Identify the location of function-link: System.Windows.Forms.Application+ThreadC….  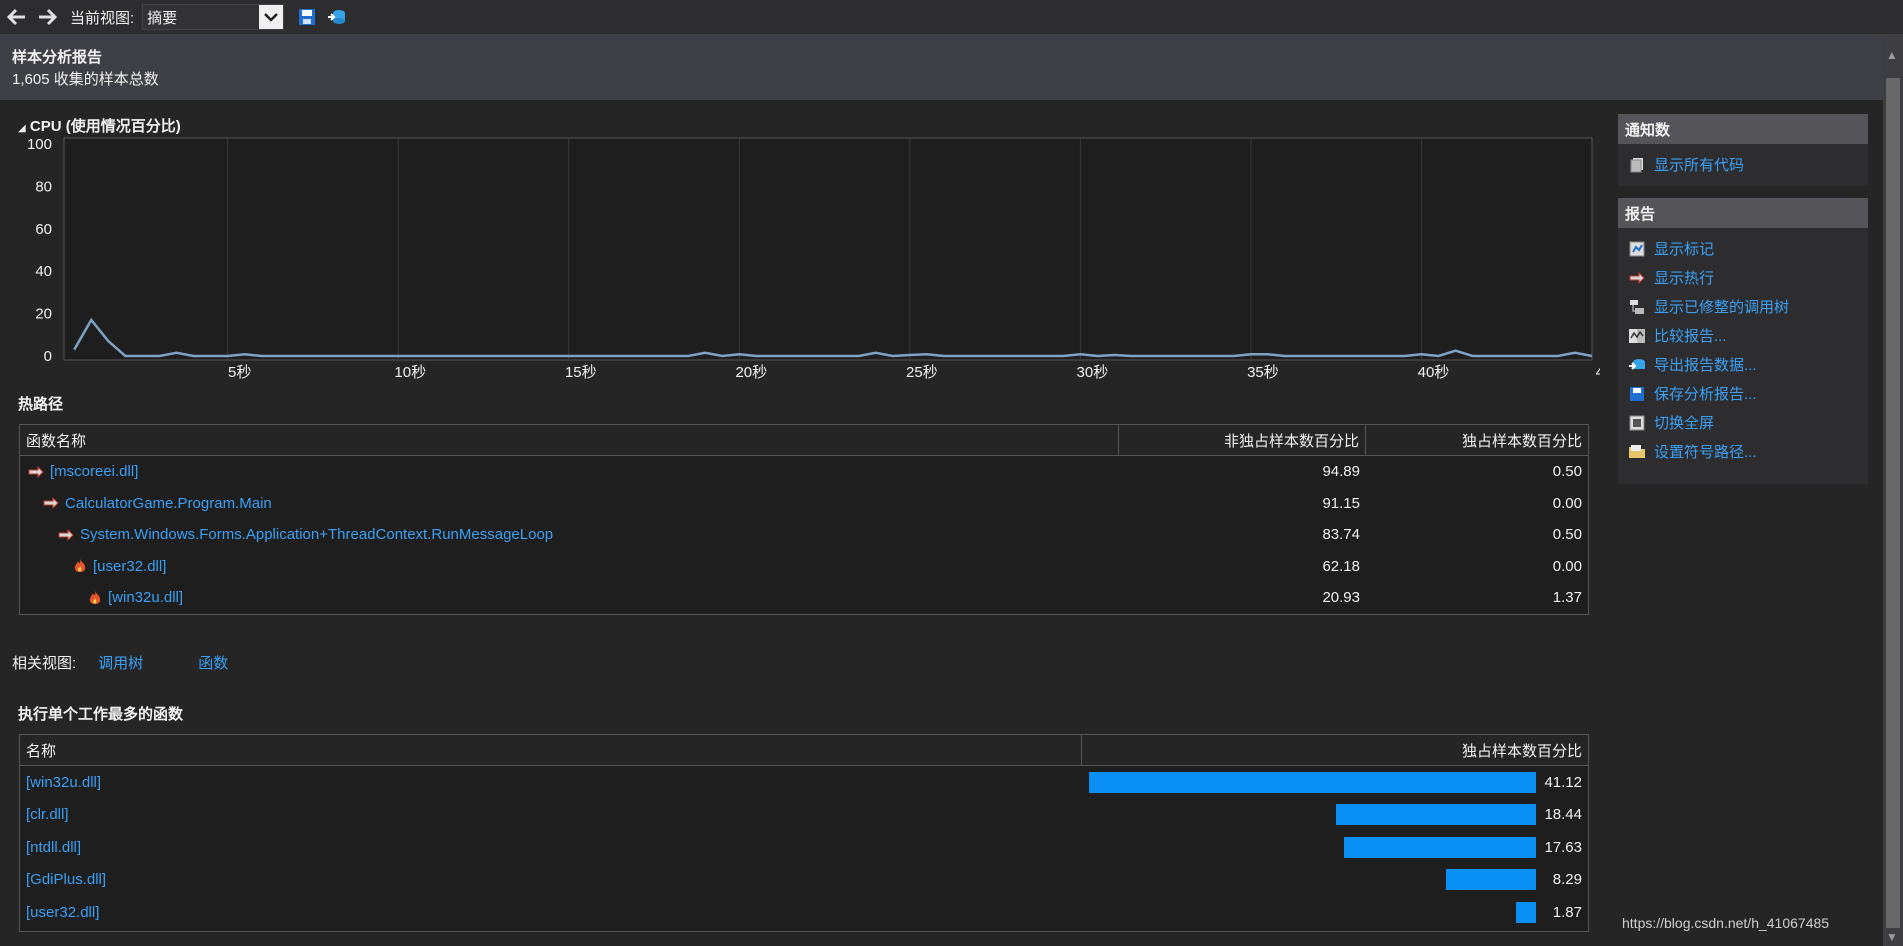
(316, 534).